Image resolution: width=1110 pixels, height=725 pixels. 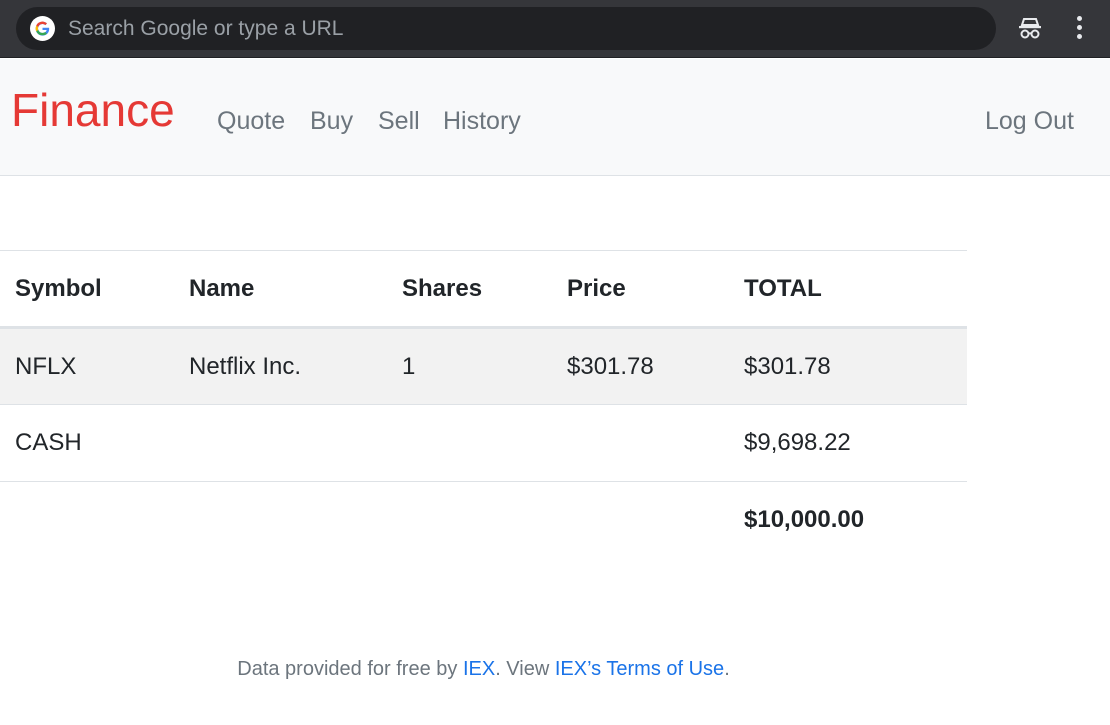 What do you see at coordinates (482, 121) in the screenshot?
I see `nav-history-link: History` at bounding box center [482, 121].